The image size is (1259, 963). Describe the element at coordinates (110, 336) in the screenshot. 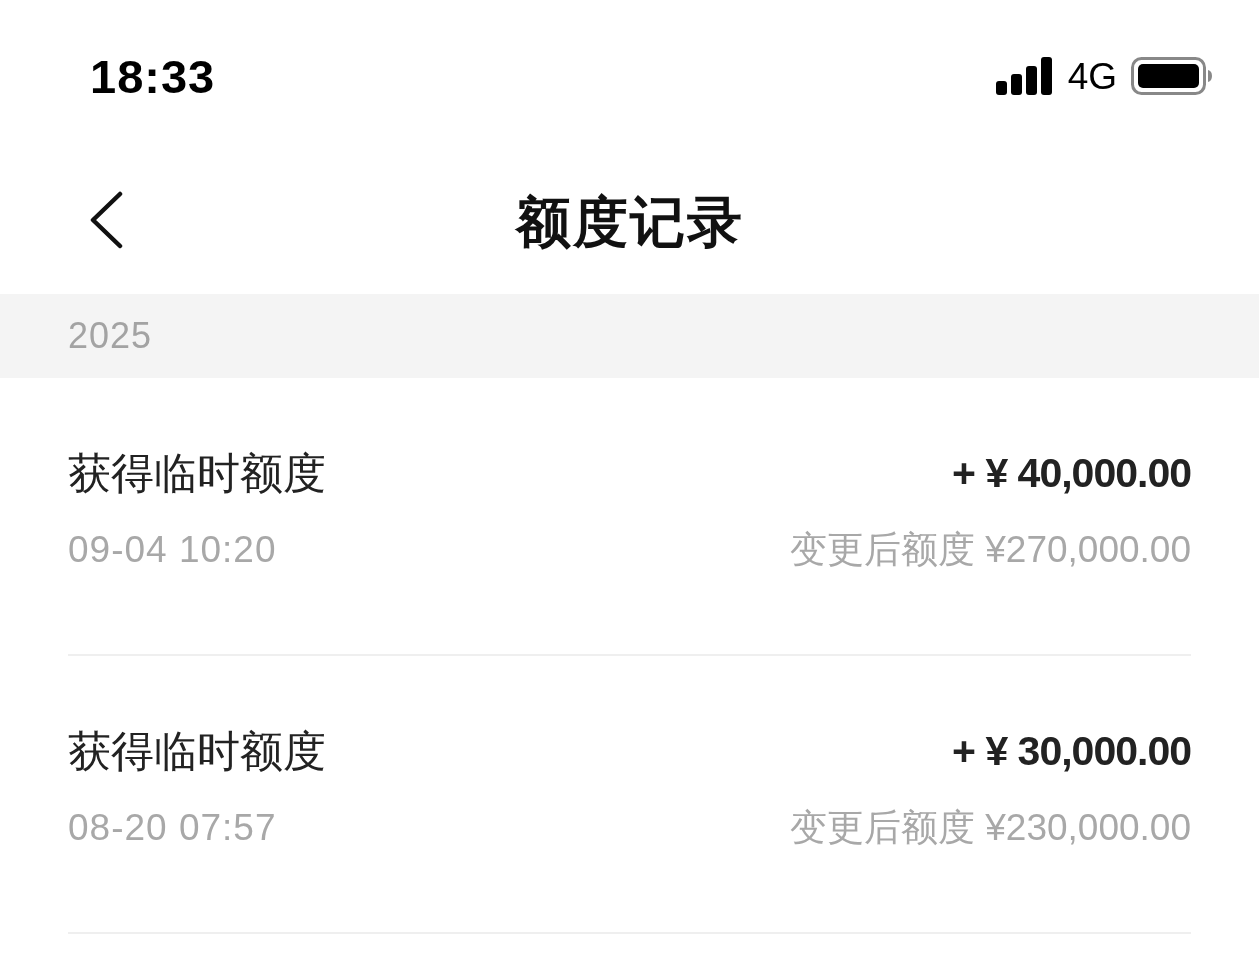

I see `year-label: 2025` at that location.